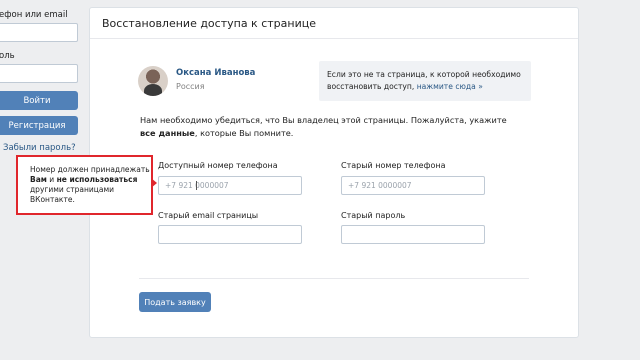  I want to click on tooltip-line1: Номер должен принадлежать, so click(90, 169).